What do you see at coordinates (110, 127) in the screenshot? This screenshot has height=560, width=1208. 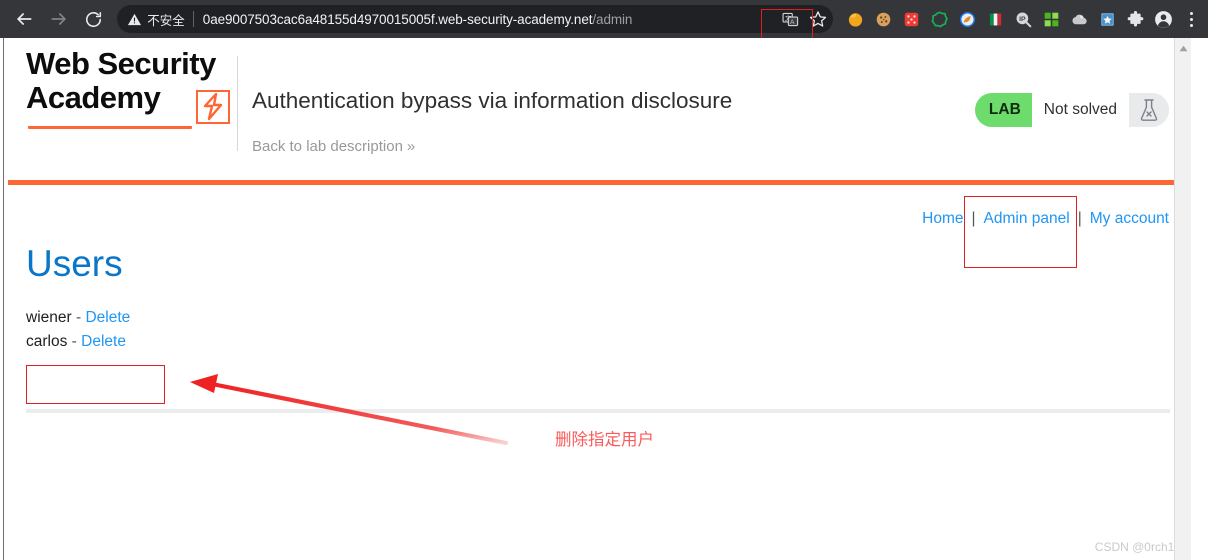 I see `logo-underline` at bounding box center [110, 127].